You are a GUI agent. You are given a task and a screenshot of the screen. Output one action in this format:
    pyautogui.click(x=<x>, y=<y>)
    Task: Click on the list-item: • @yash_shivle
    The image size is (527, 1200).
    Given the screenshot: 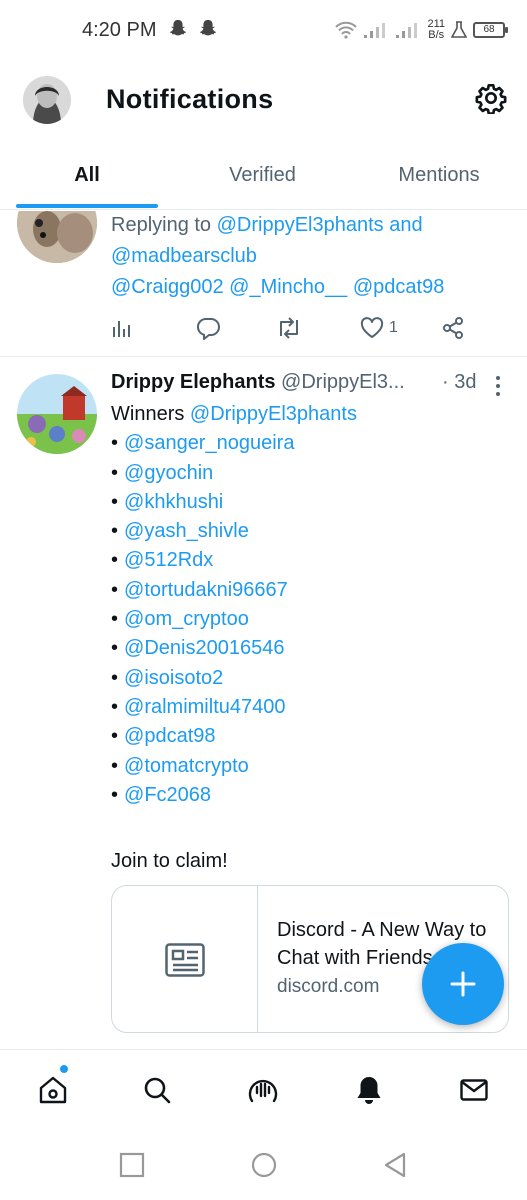 What is the action you would take?
    pyautogui.click(x=180, y=531)
    